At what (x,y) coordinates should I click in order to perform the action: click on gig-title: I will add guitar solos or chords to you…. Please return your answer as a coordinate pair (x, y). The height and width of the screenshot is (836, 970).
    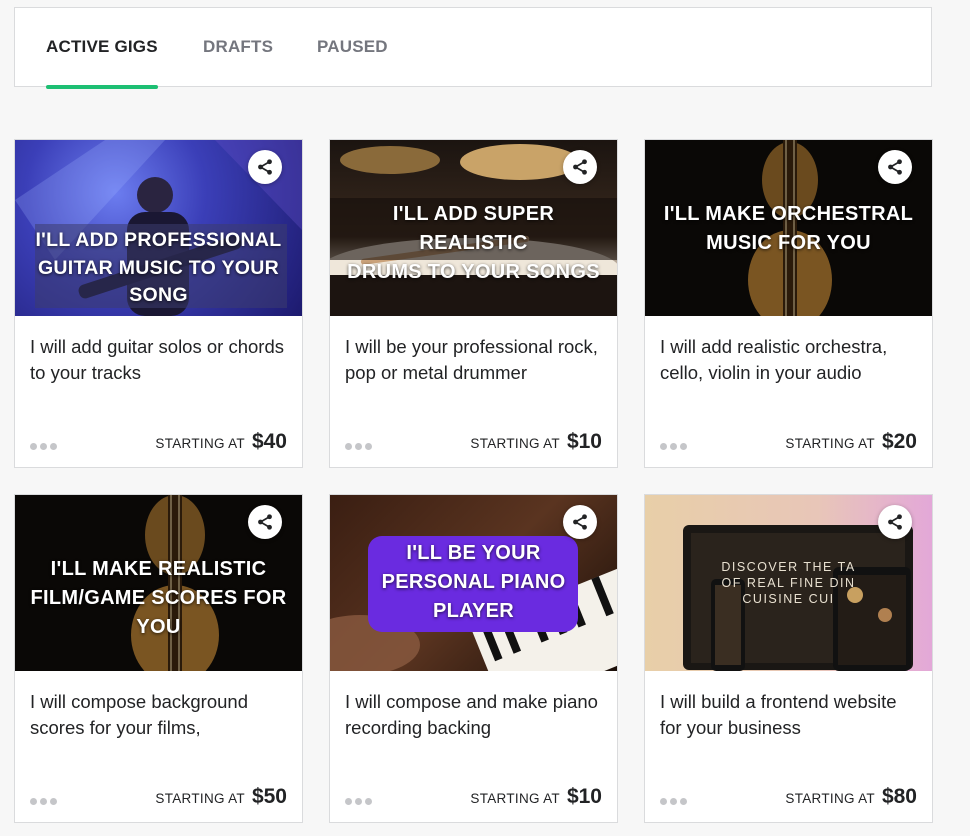
    Looking at the image, I should click on (161, 360).